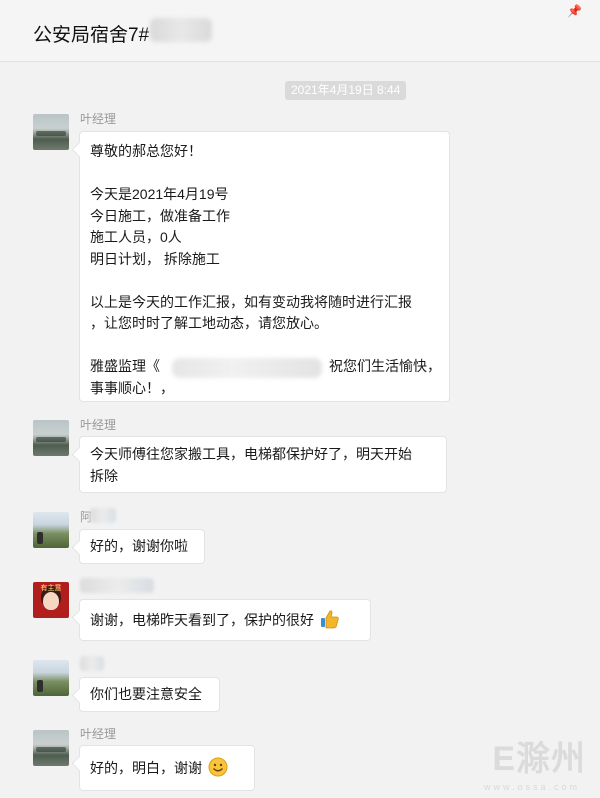 The width and height of the screenshot is (600, 798). I want to click on message-text: 你们也要注意安全, so click(146, 694).